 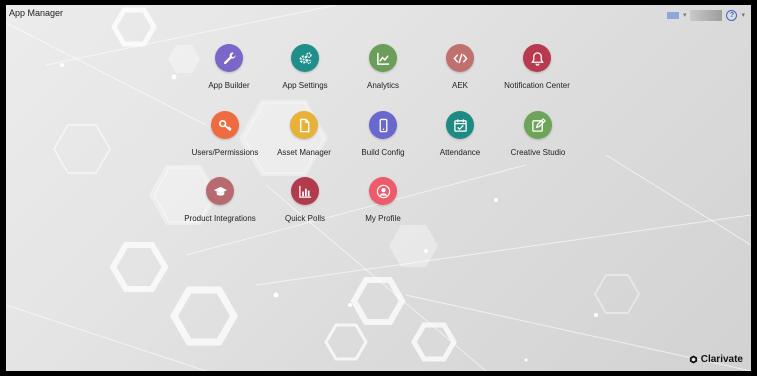 I want to click on tile-notification-center: Notification Center, so click(x=537, y=67).